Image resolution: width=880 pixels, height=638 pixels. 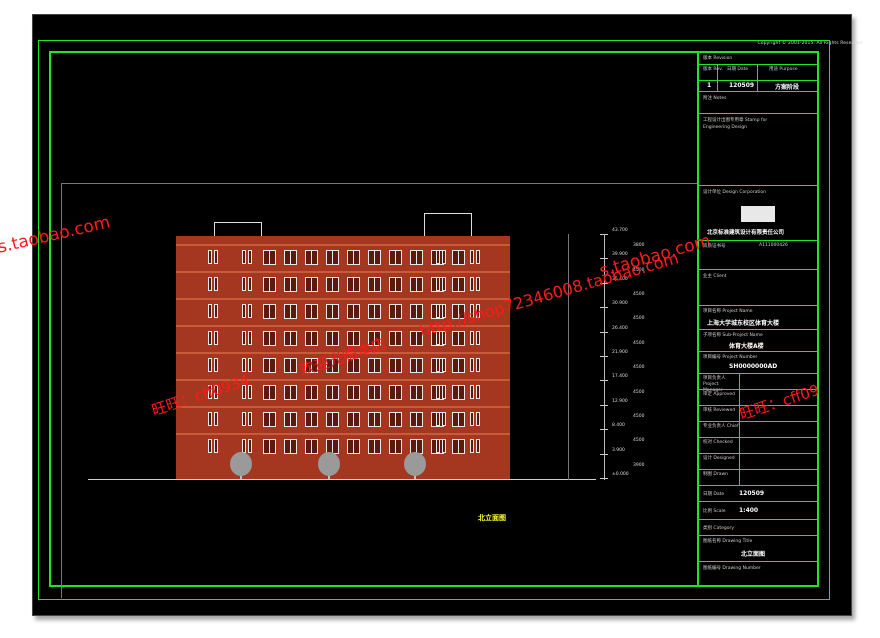 I want to click on revision-label: 版本 Revision, so click(x=718, y=58).